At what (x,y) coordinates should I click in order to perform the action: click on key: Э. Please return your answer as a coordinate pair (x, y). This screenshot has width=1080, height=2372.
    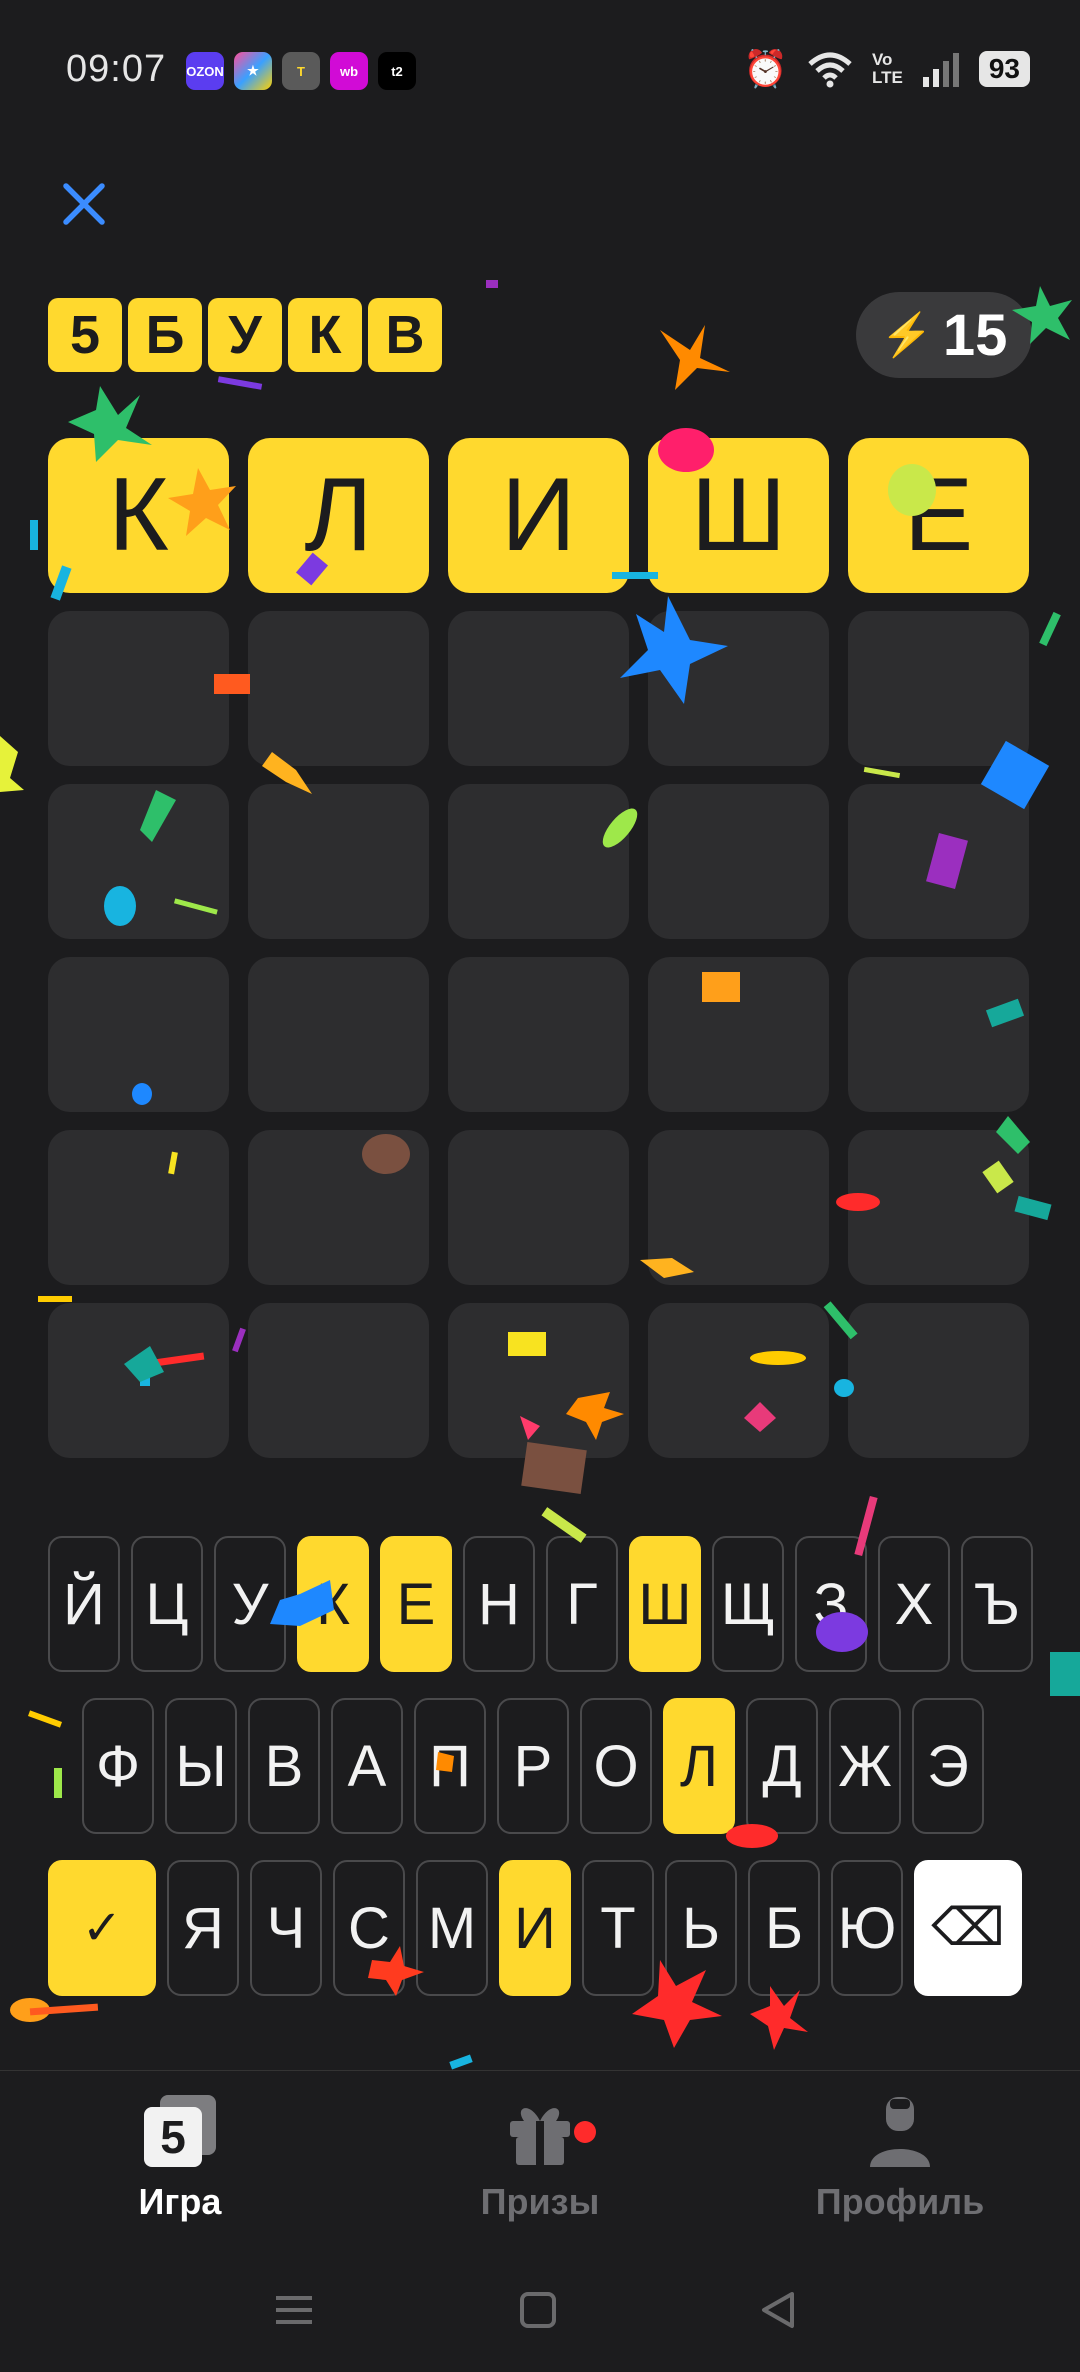
    Looking at the image, I should click on (948, 1766).